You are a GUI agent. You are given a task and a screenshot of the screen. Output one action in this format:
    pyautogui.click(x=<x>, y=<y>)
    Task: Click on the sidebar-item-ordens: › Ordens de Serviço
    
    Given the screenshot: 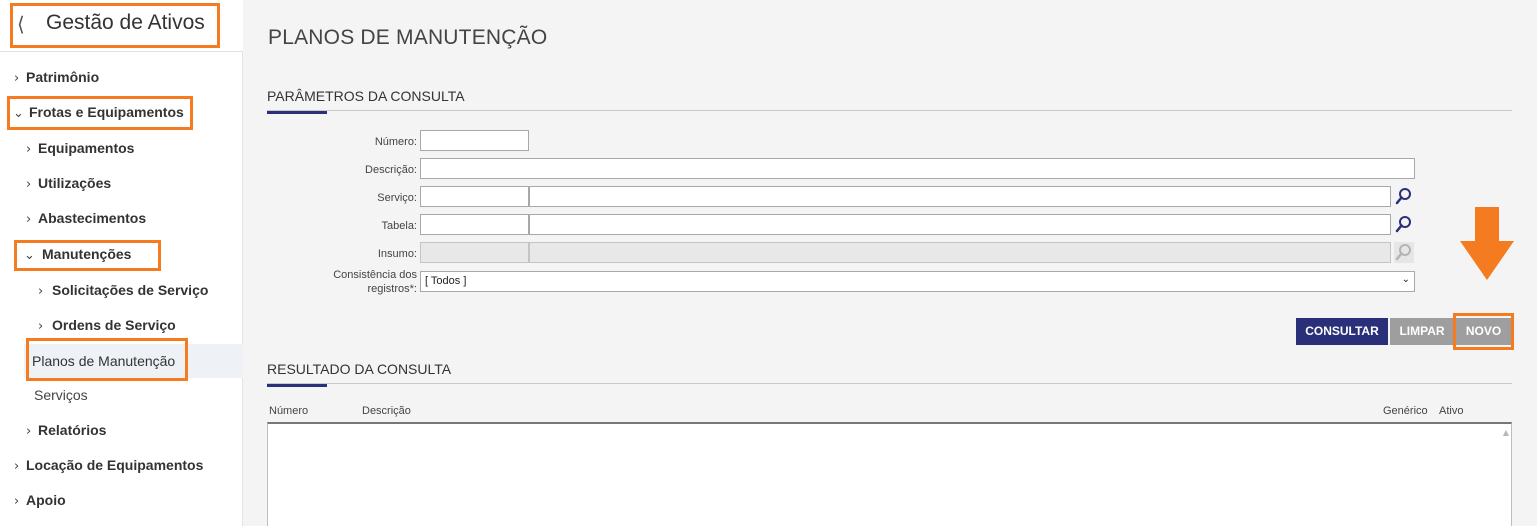 What is the action you would take?
    pyautogui.click(x=107, y=325)
    